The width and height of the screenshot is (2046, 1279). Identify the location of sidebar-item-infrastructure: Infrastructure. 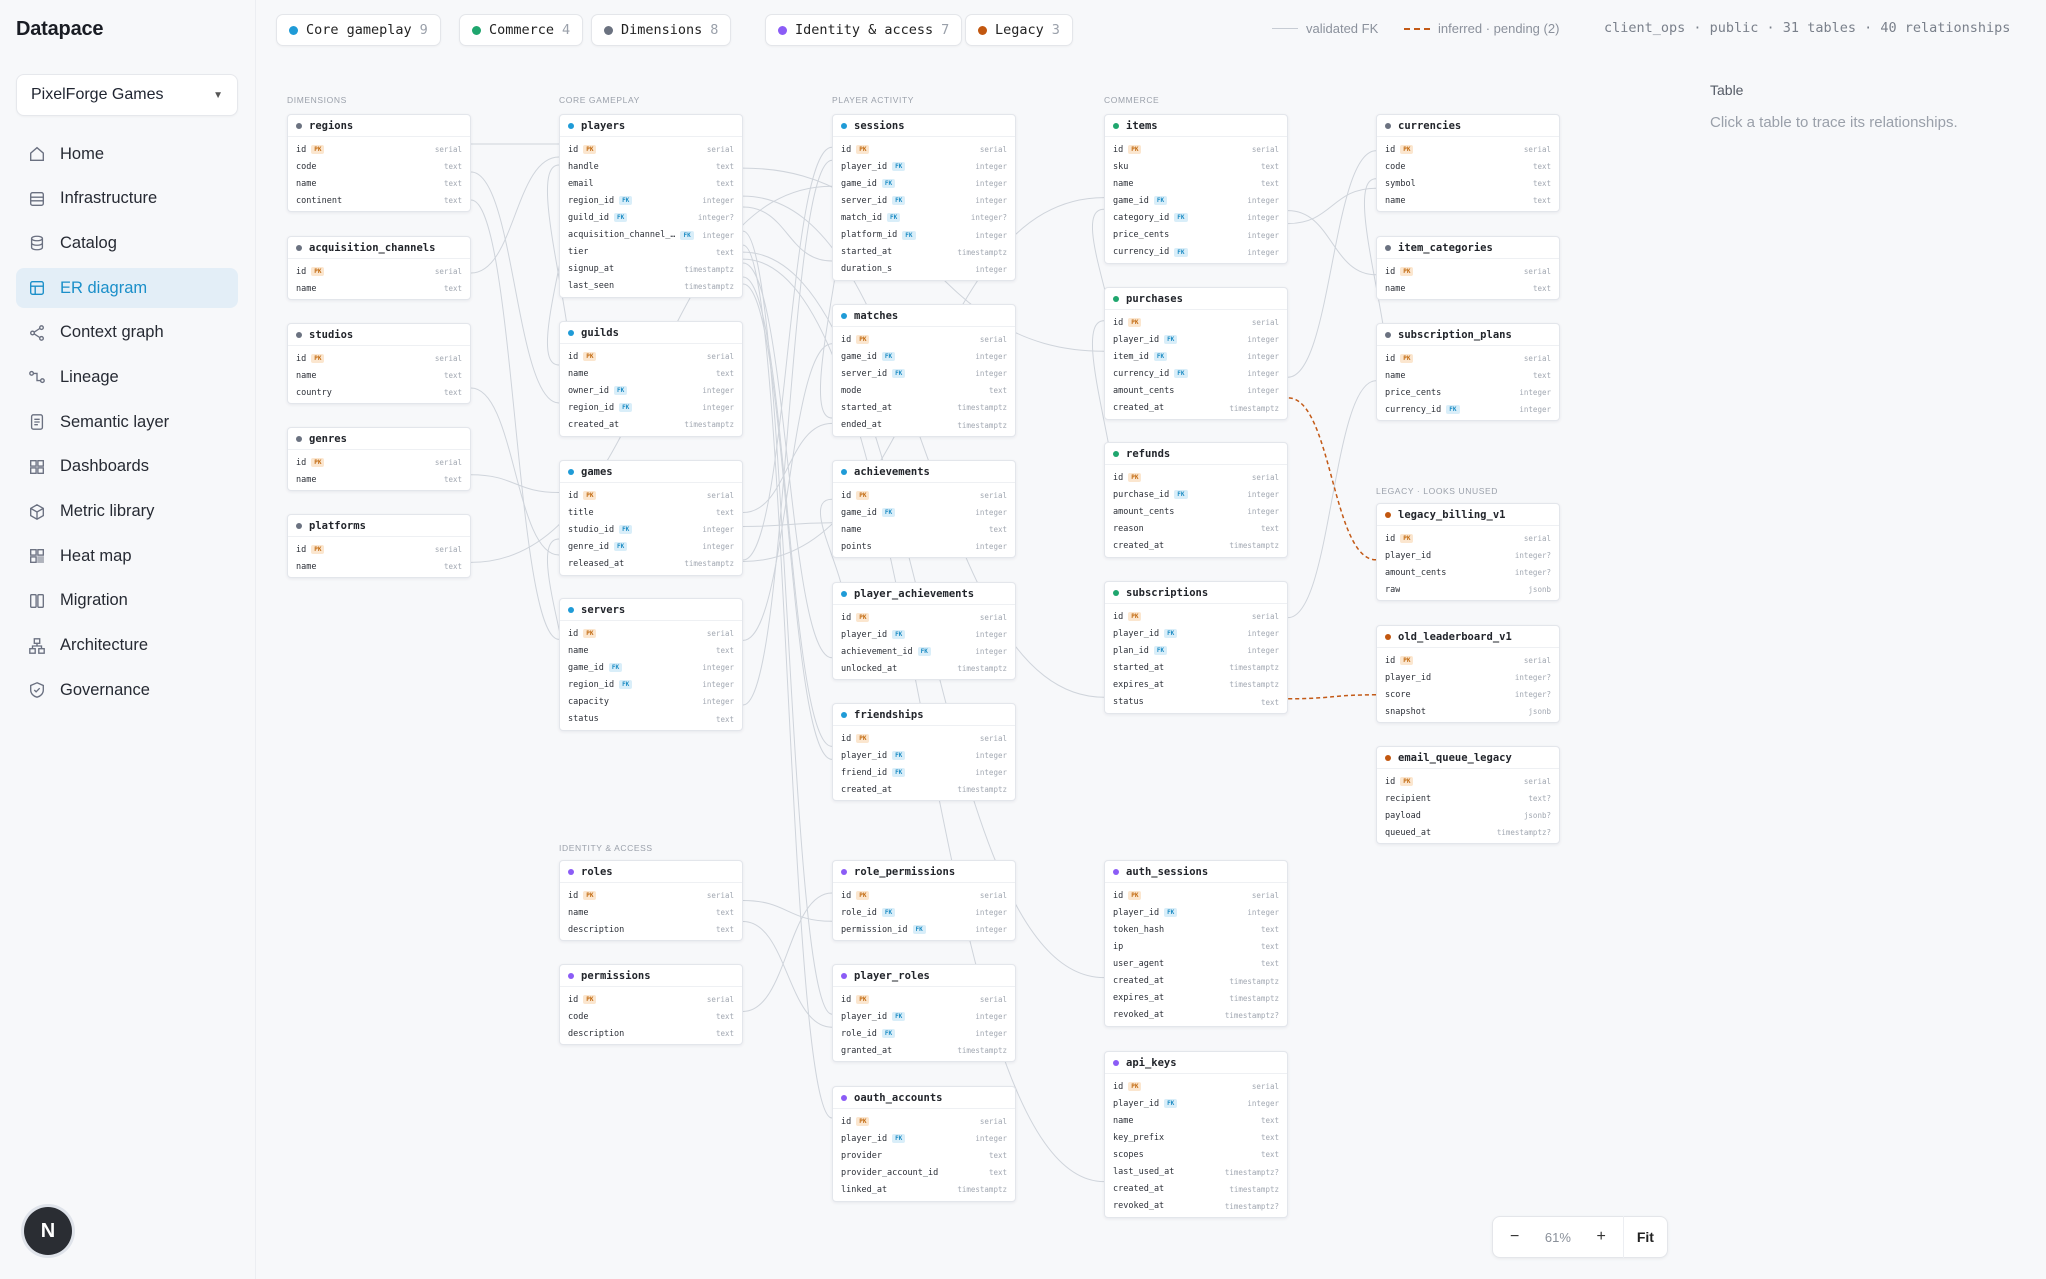
(127, 199).